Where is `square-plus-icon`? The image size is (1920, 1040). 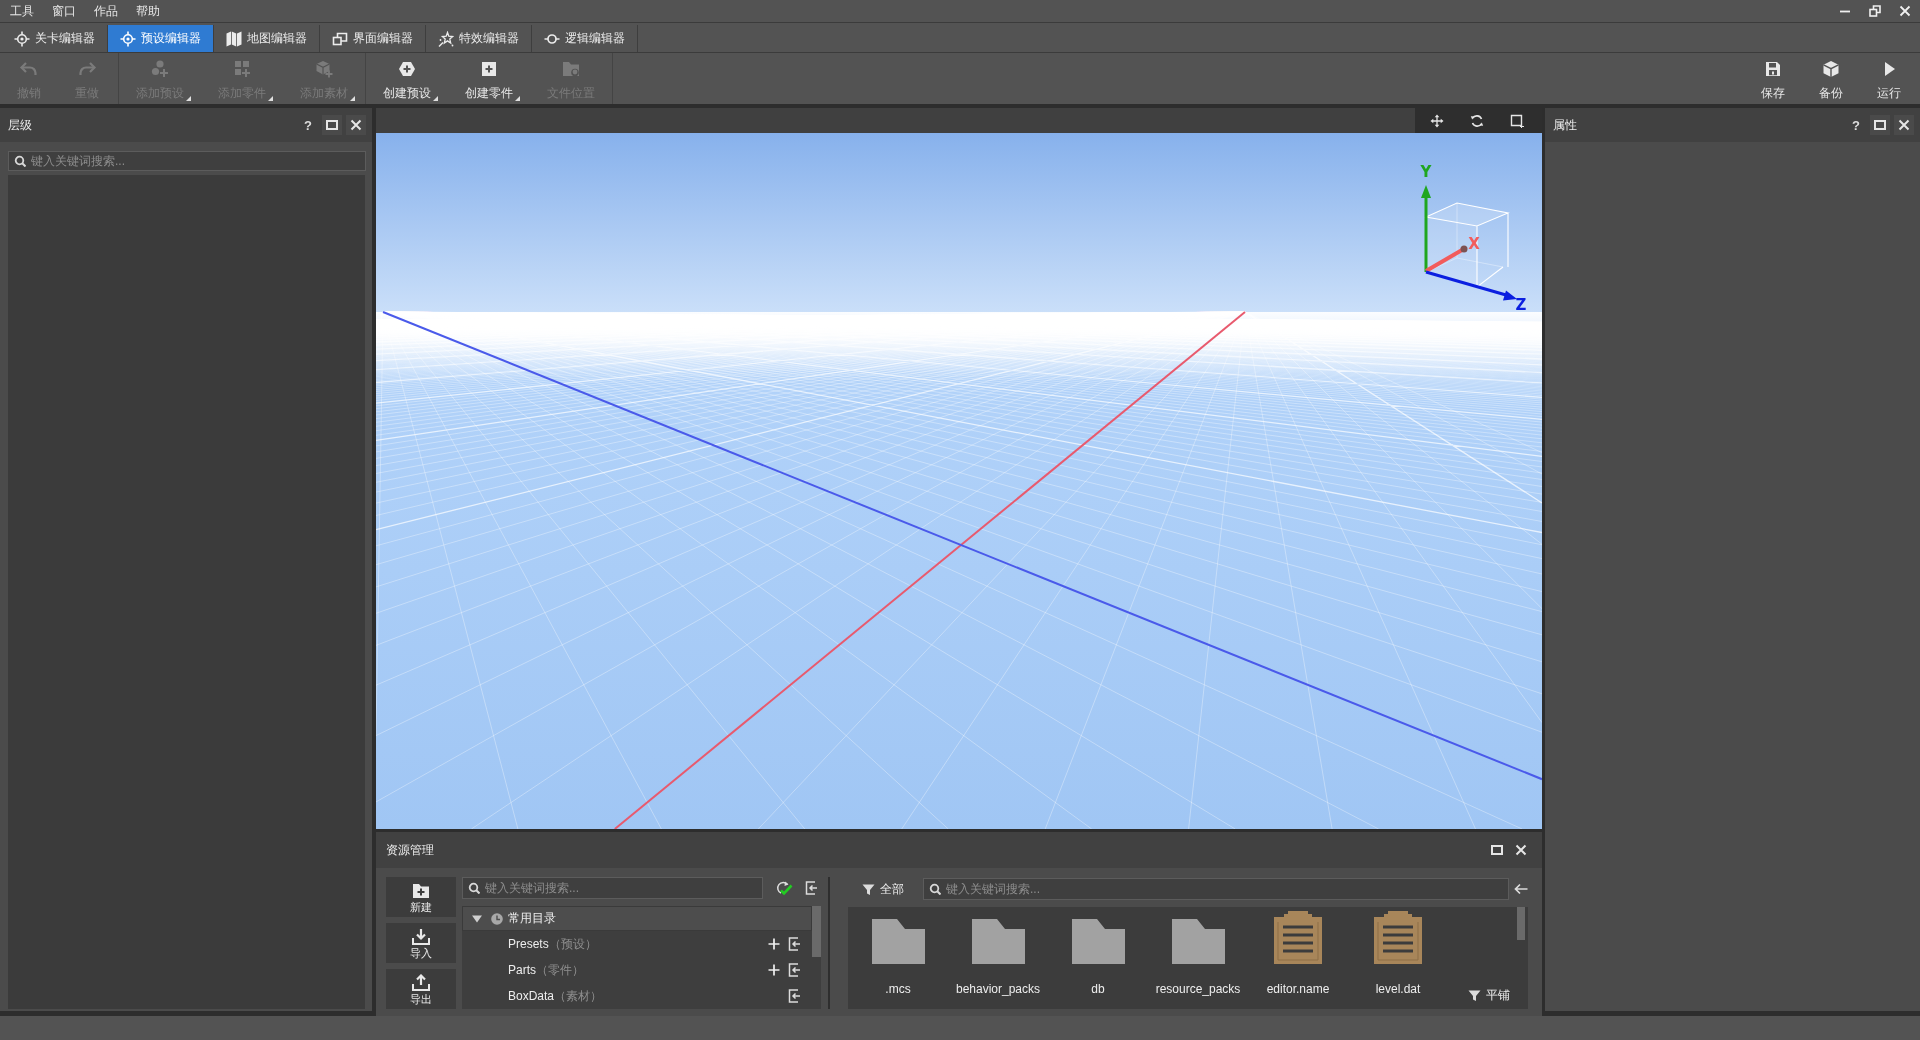 square-plus-icon is located at coordinates (489, 69).